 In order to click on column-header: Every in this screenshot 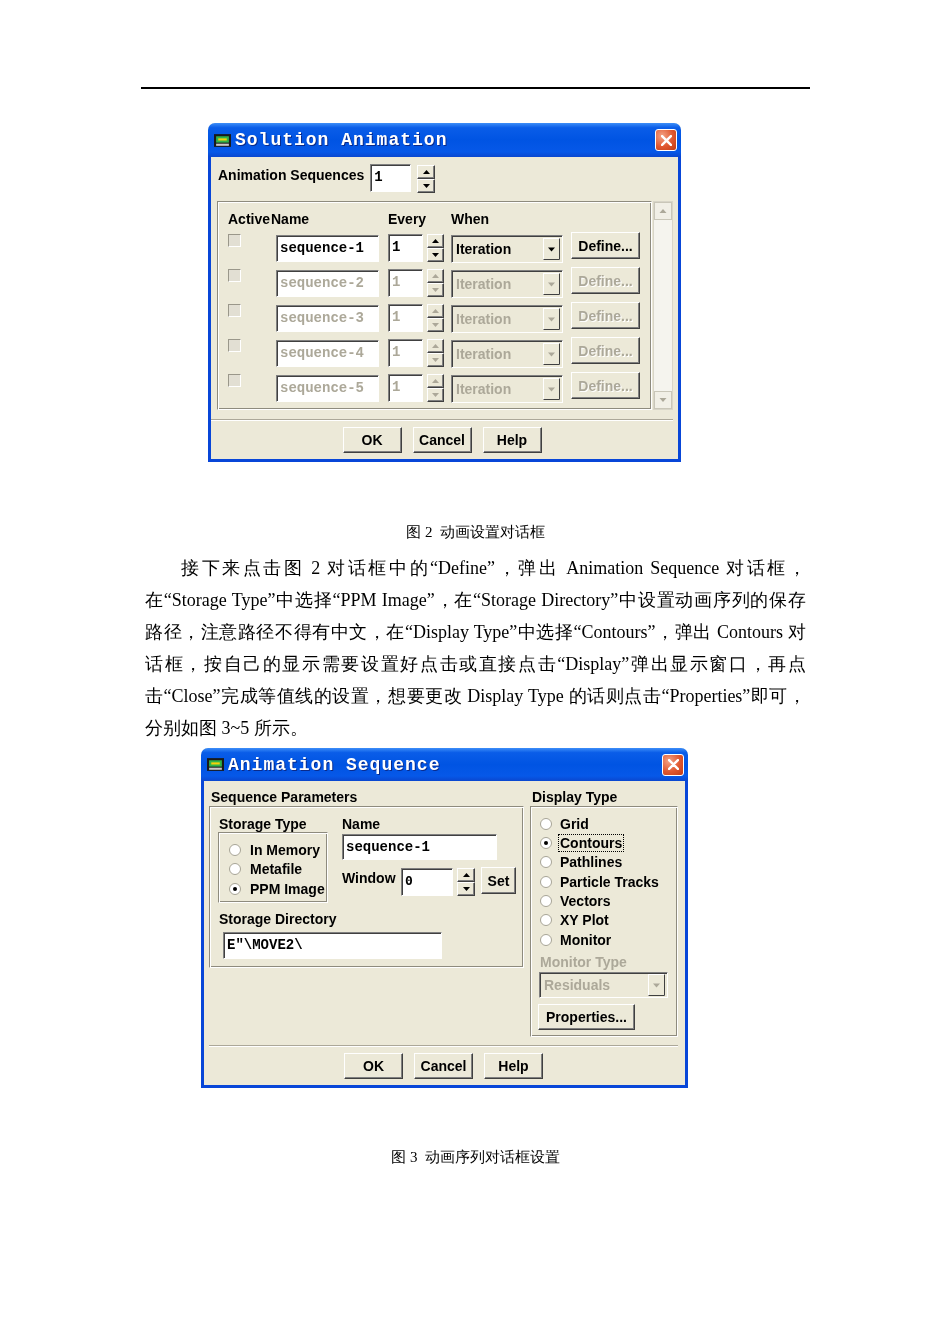, I will do `click(407, 219)`.